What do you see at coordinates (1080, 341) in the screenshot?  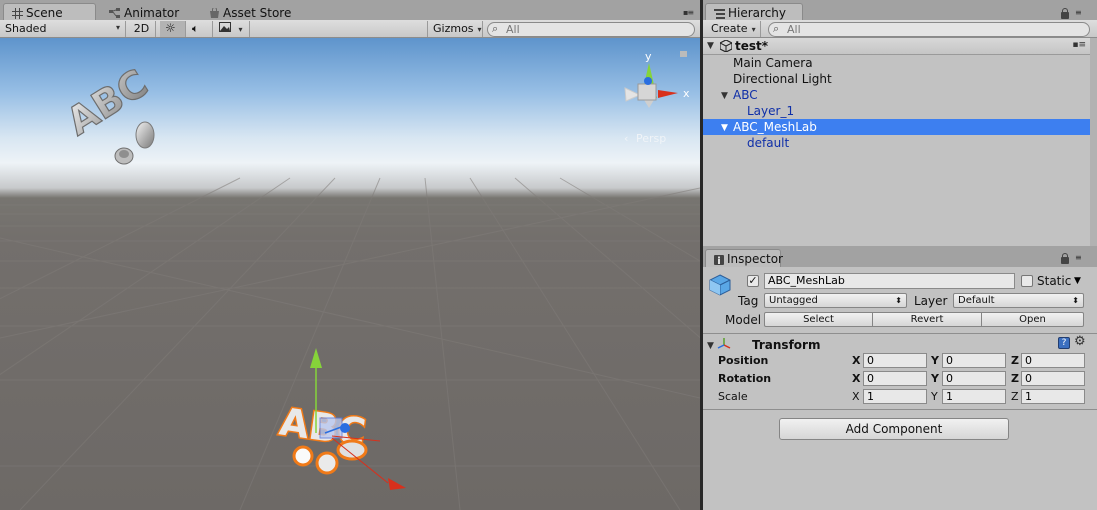 I see `gear-icon: ⚙` at bounding box center [1080, 341].